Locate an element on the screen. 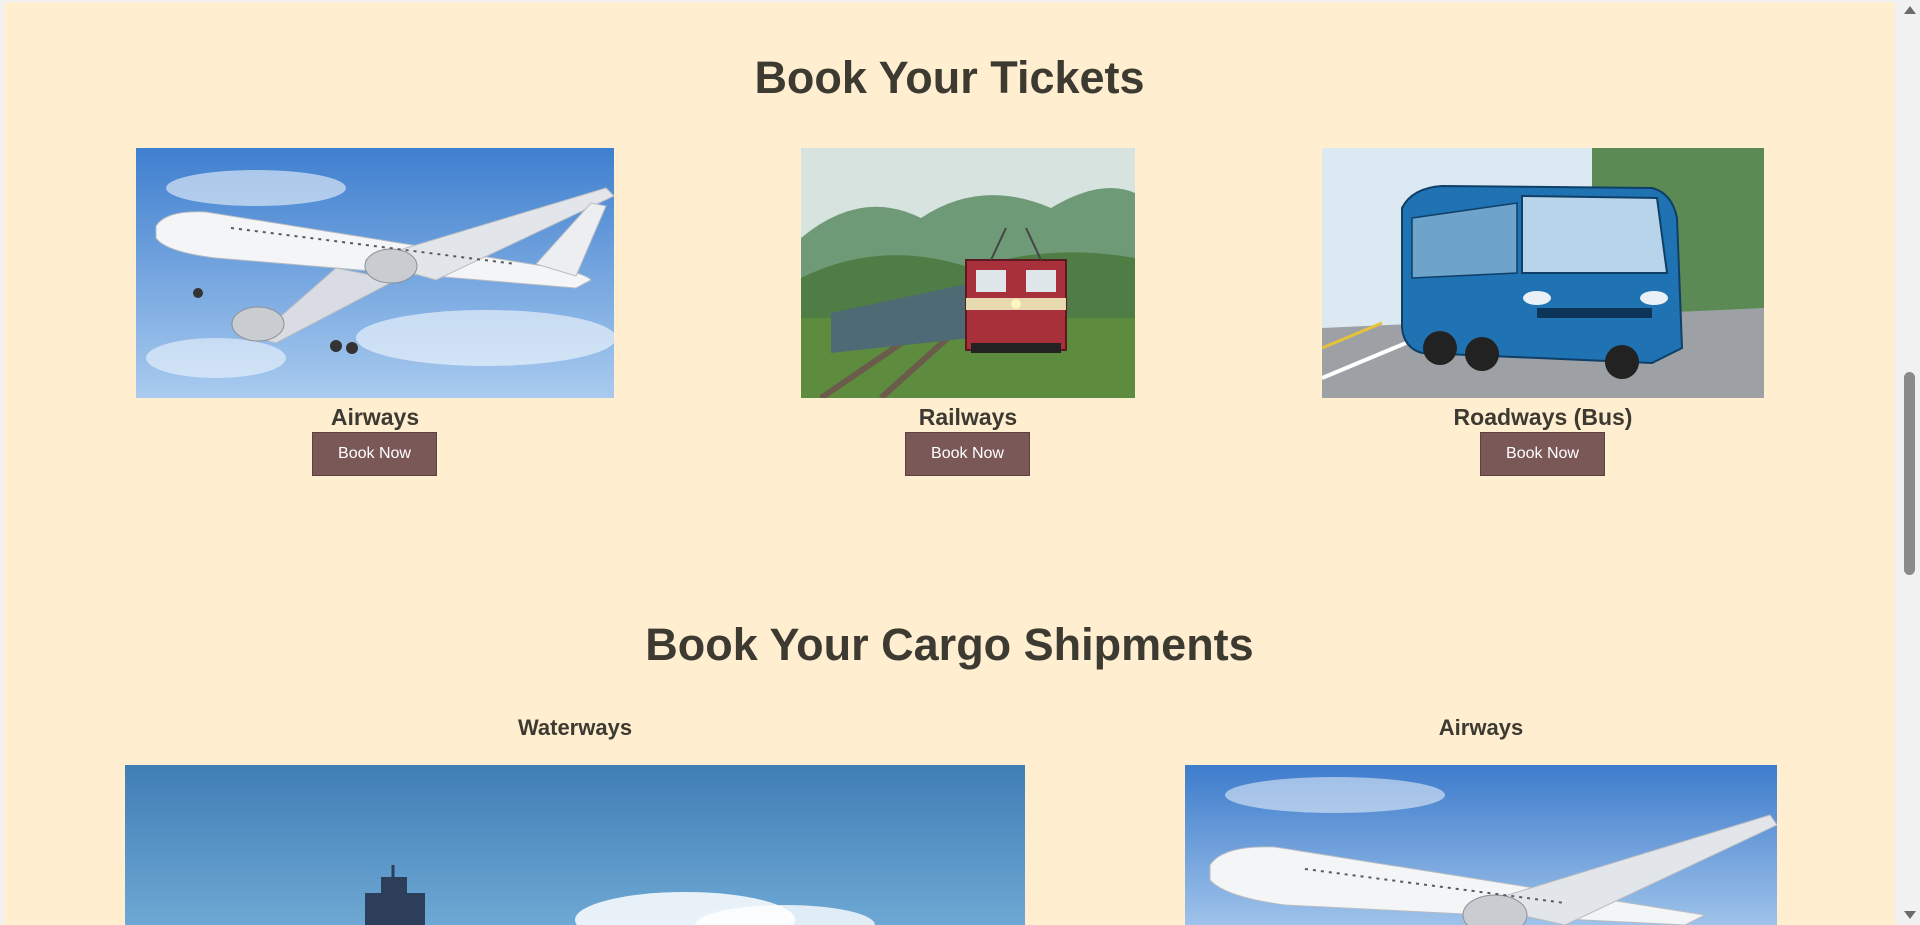  ship-image is located at coordinates (575, 845).